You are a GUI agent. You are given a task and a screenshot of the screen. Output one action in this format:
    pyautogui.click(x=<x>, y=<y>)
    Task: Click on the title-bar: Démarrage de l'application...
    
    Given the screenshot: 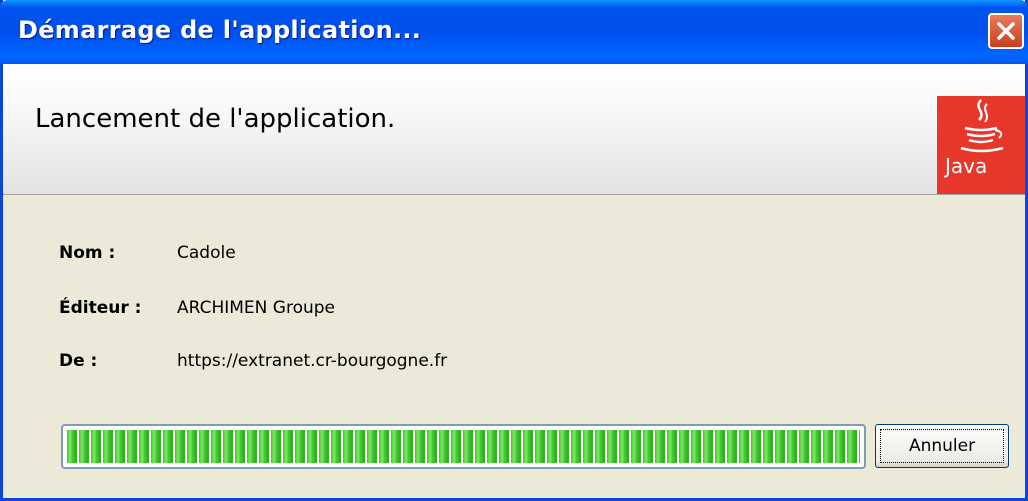 What is the action you would take?
    pyautogui.click(x=514, y=32)
    